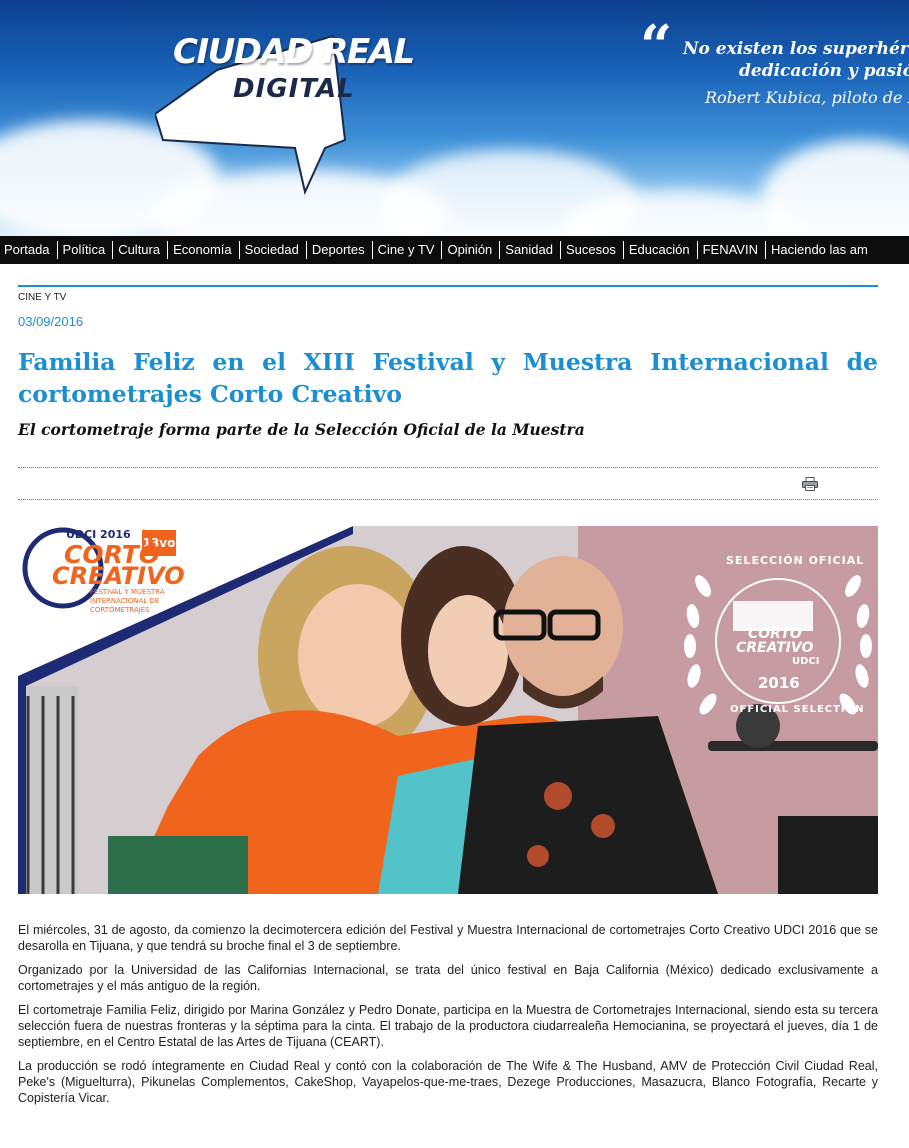  What do you see at coordinates (118, 576) in the screenshot?
I see `festival-word-creativo: CREATIVO` at bounding box center [118, 576].